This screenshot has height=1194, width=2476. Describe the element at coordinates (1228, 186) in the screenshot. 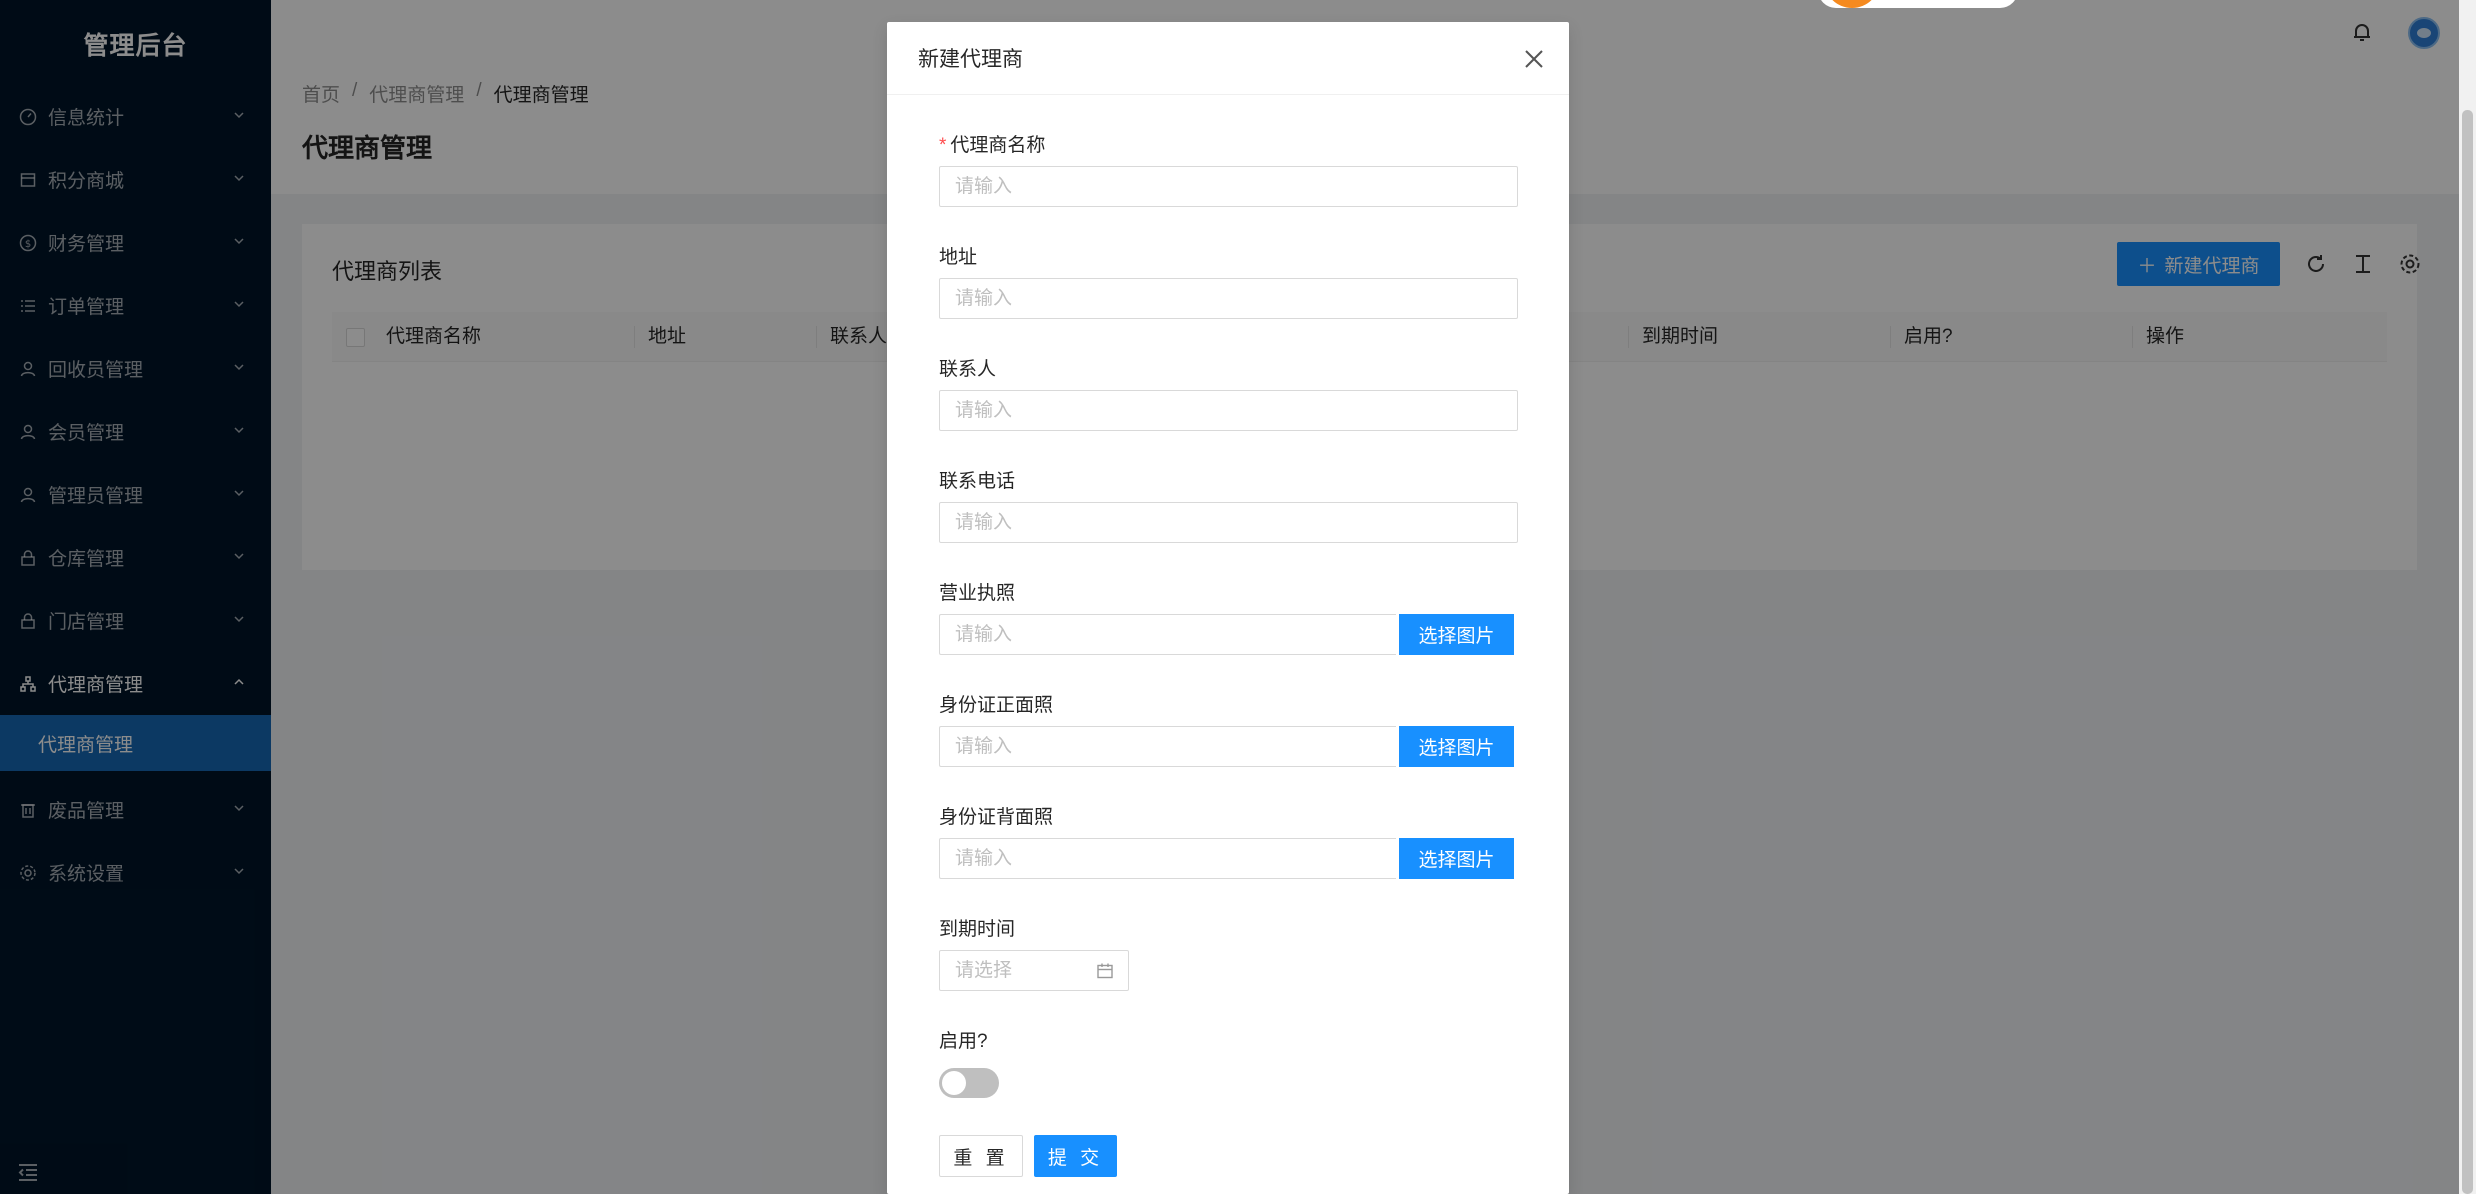

I see `agent-name-input` at that location.